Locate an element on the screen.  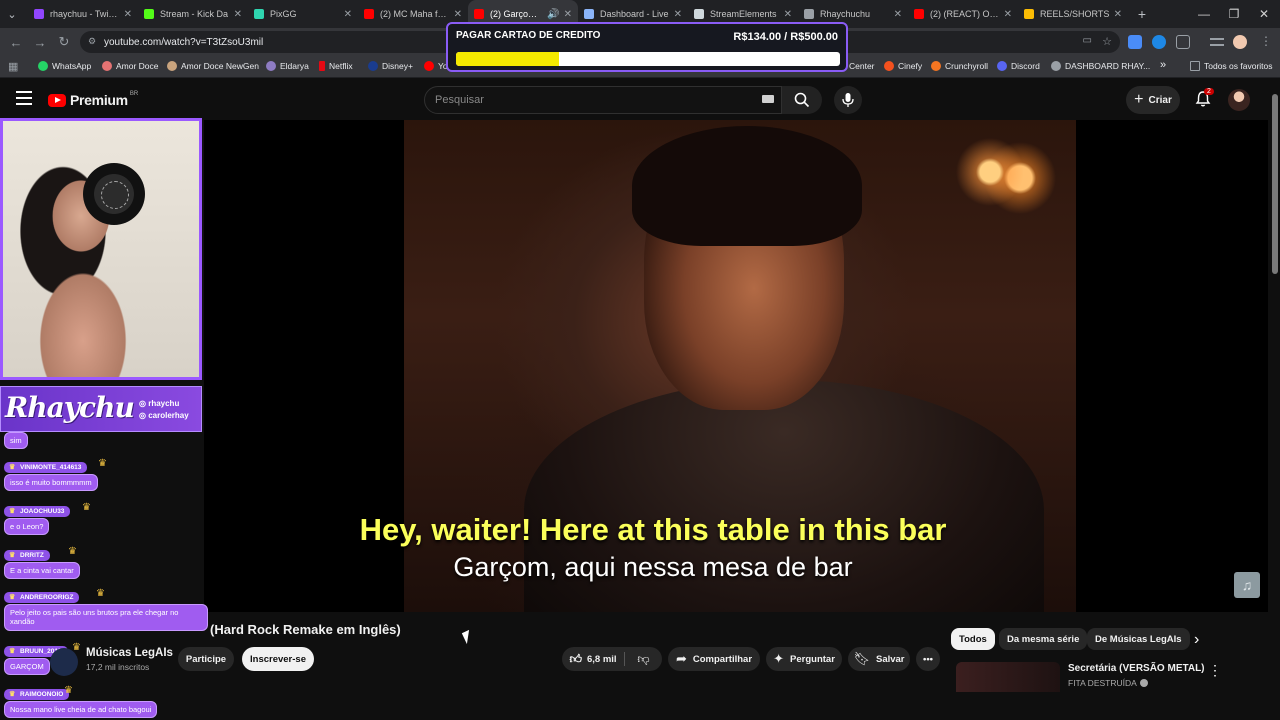
new-tab-button: + is located at coordinates (1142, 14).